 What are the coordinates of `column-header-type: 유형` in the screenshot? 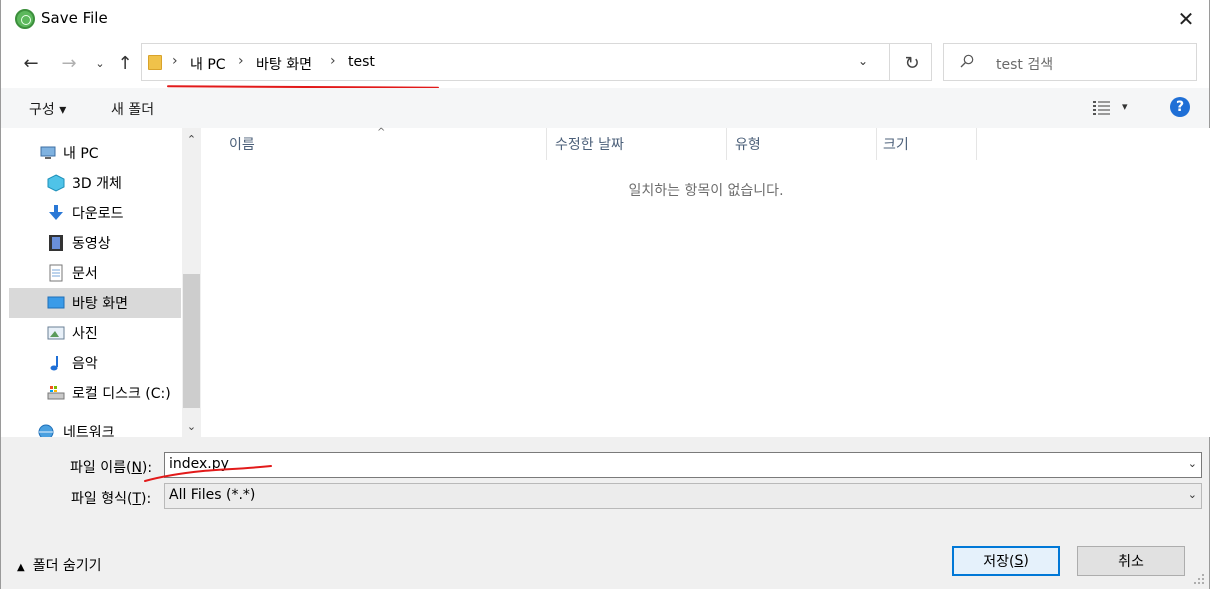 It's located at (748, 144).